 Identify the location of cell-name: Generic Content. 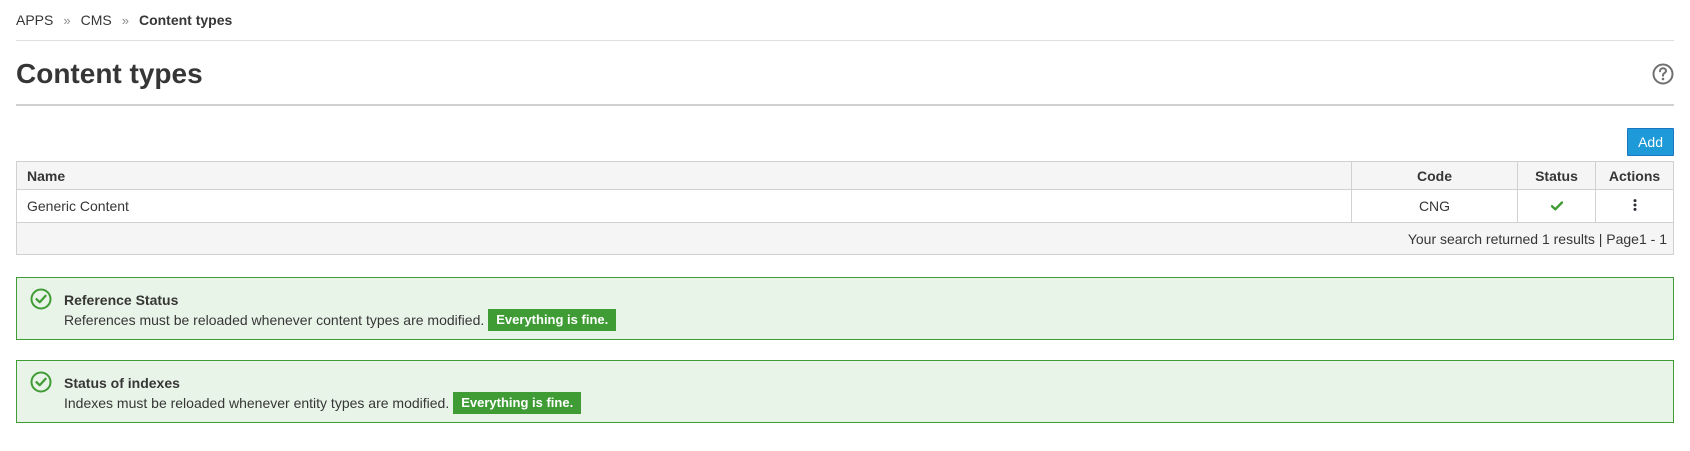
(684, 206).